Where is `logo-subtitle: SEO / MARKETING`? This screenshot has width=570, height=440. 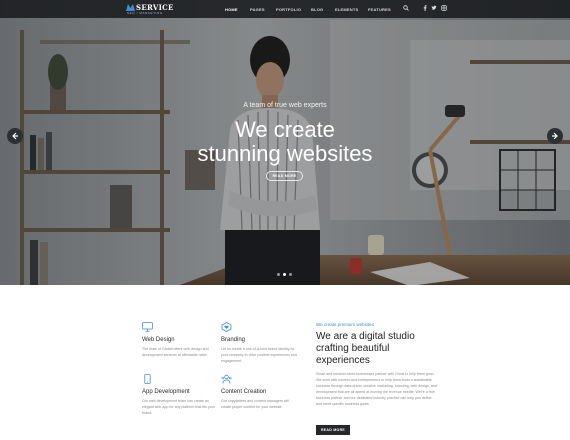 logo-subtitle: SEO / MARKETING is located at coordinates (145, 13).